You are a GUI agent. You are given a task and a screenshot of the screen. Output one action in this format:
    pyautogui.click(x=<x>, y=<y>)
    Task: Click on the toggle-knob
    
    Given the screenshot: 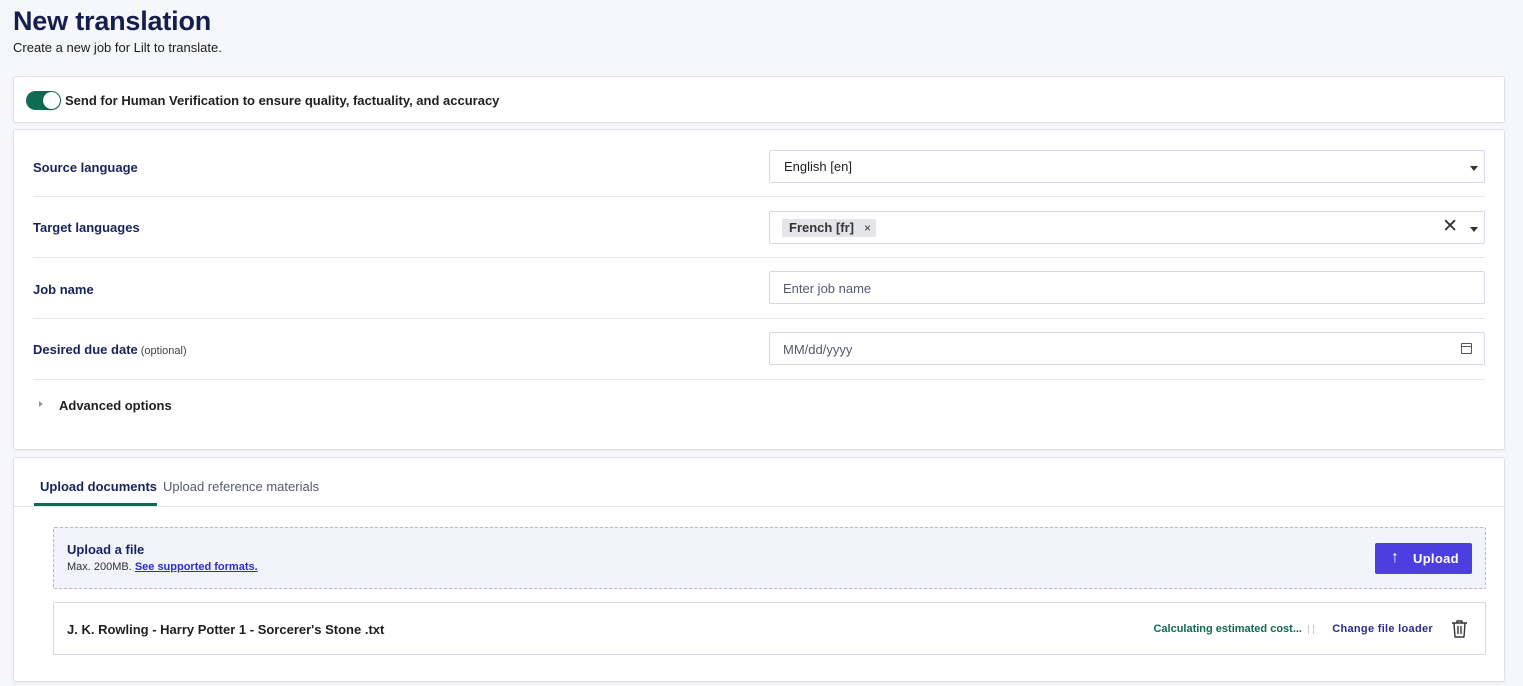 What is the action you would take?
    pyautogui.click(x=51, y=100)
    